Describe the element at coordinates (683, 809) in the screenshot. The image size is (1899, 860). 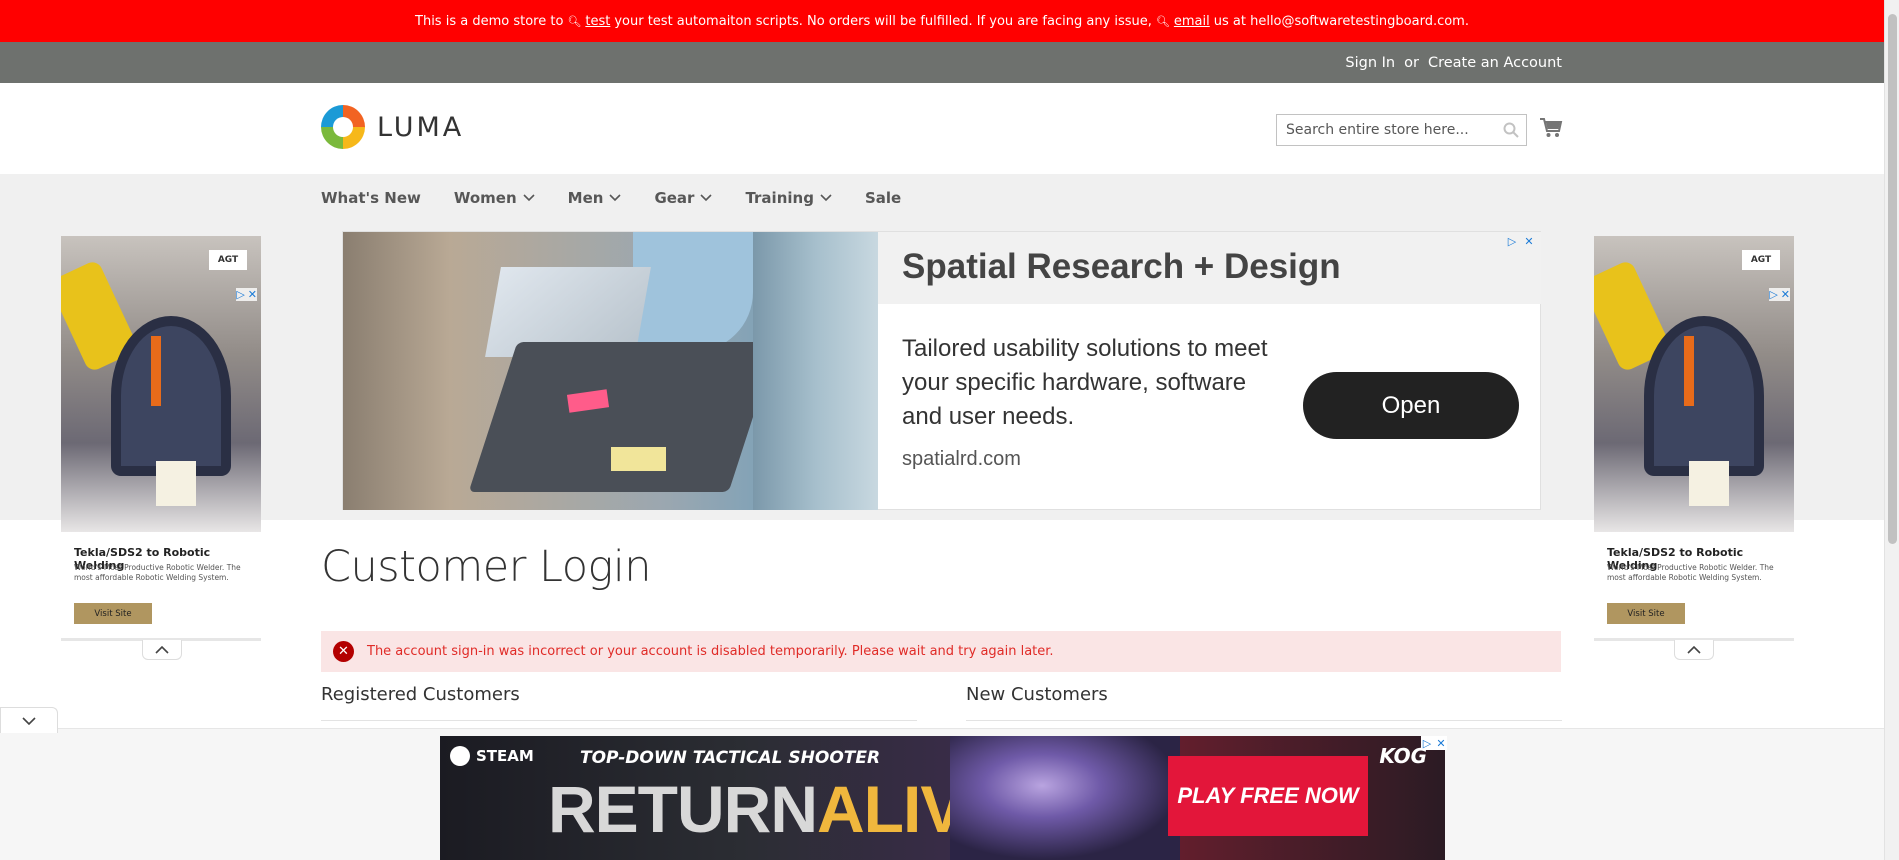
I see `headline-part-1: RETURN` at that location.